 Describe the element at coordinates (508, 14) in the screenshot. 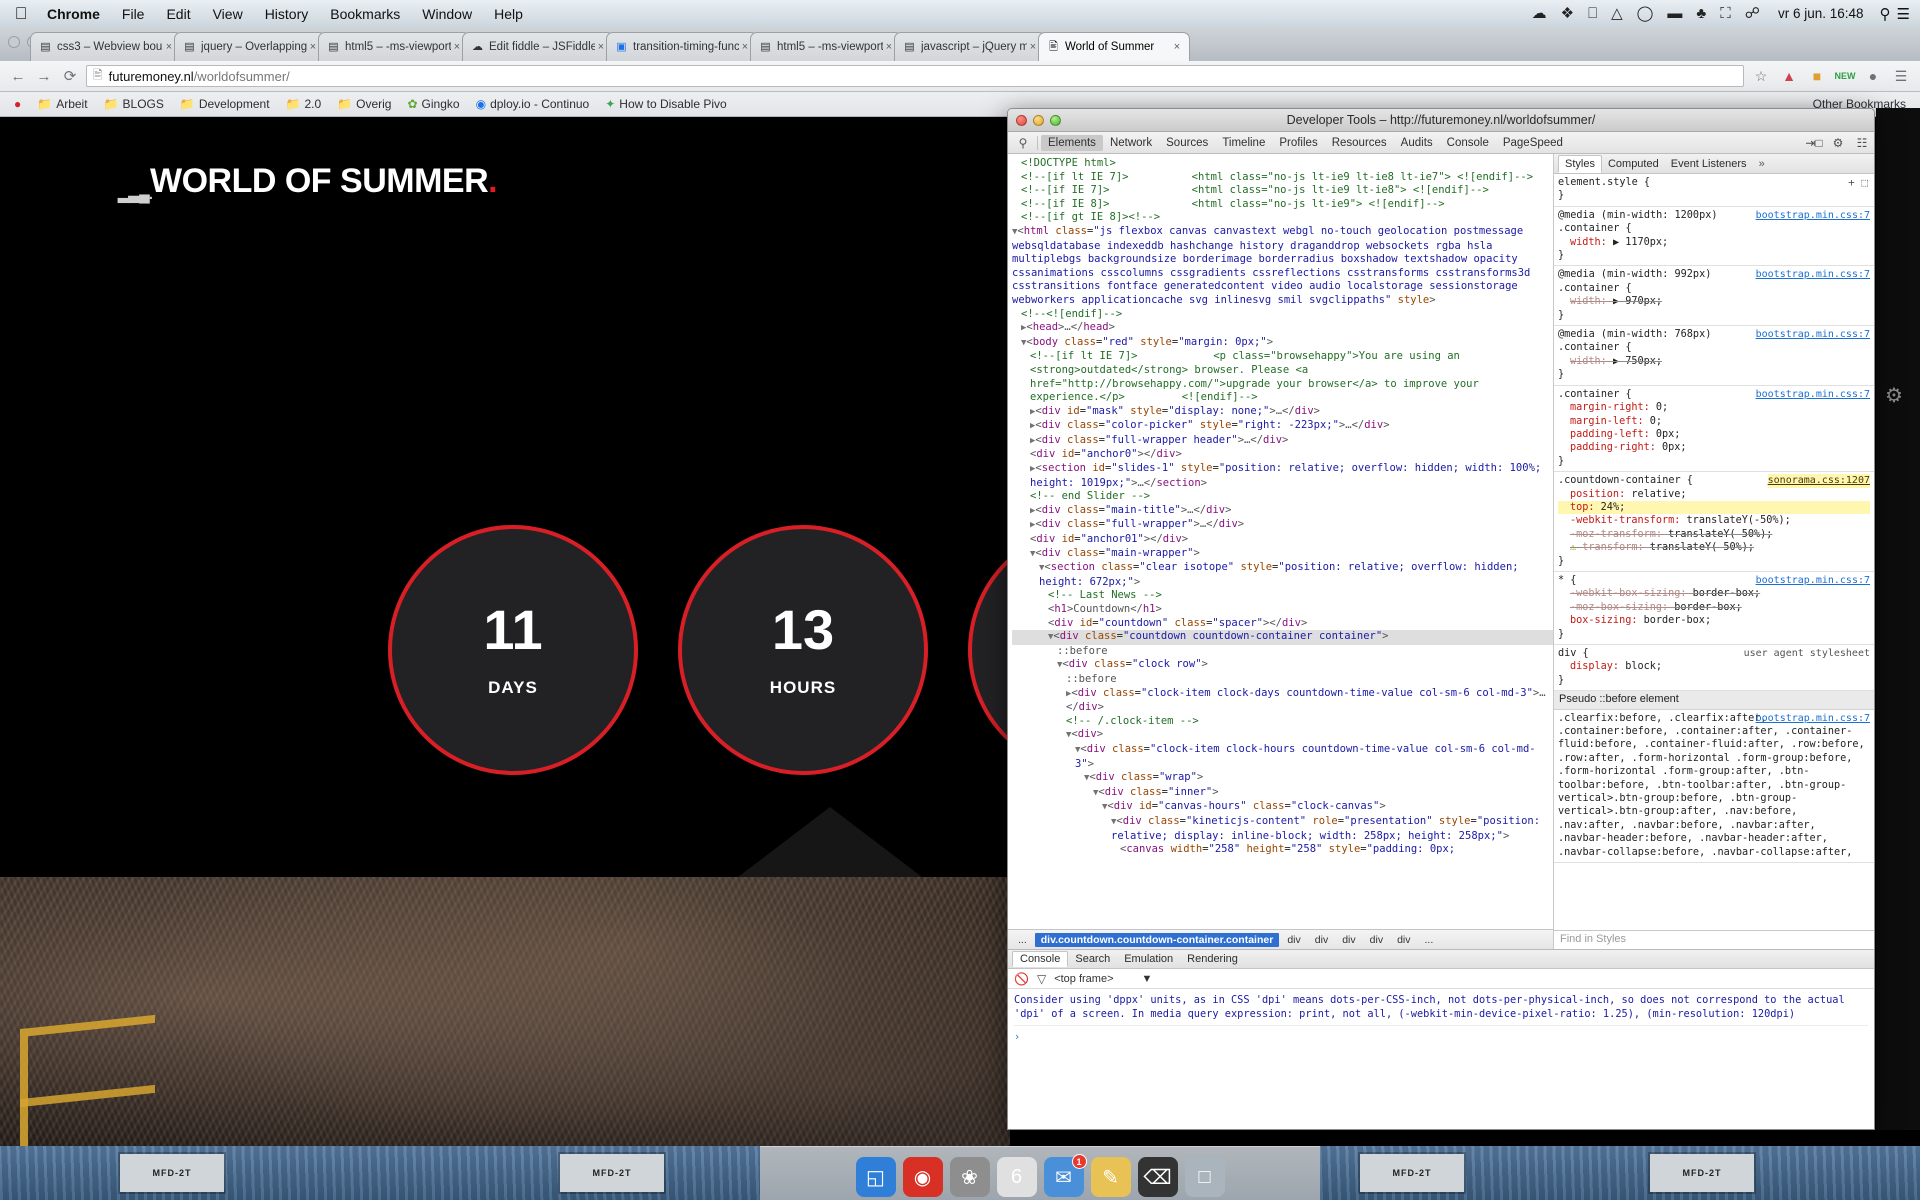

I see `menu-item-help: Help` at that location.